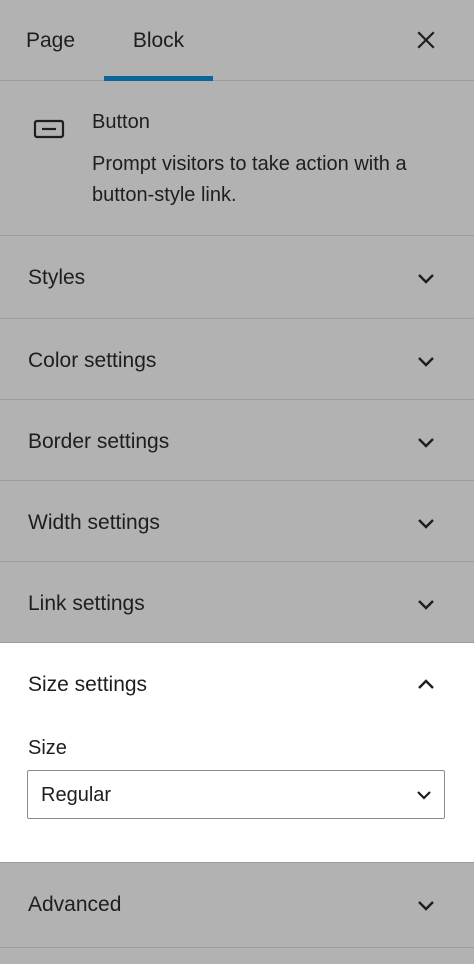 The image size is (474, 964). I want to click on panel-styles: Styles, so click(237, 277).